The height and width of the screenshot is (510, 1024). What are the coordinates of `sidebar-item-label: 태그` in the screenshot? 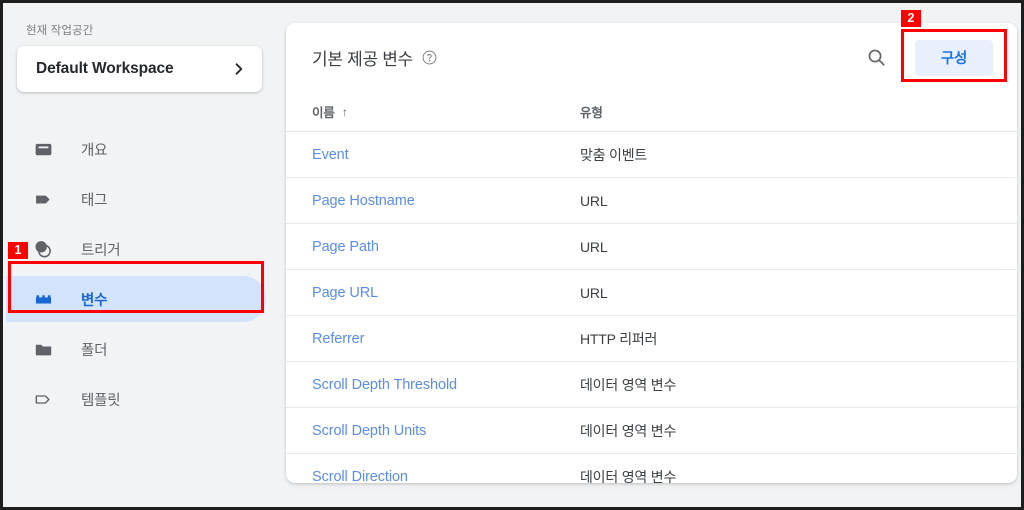 It's located at (94, 200).